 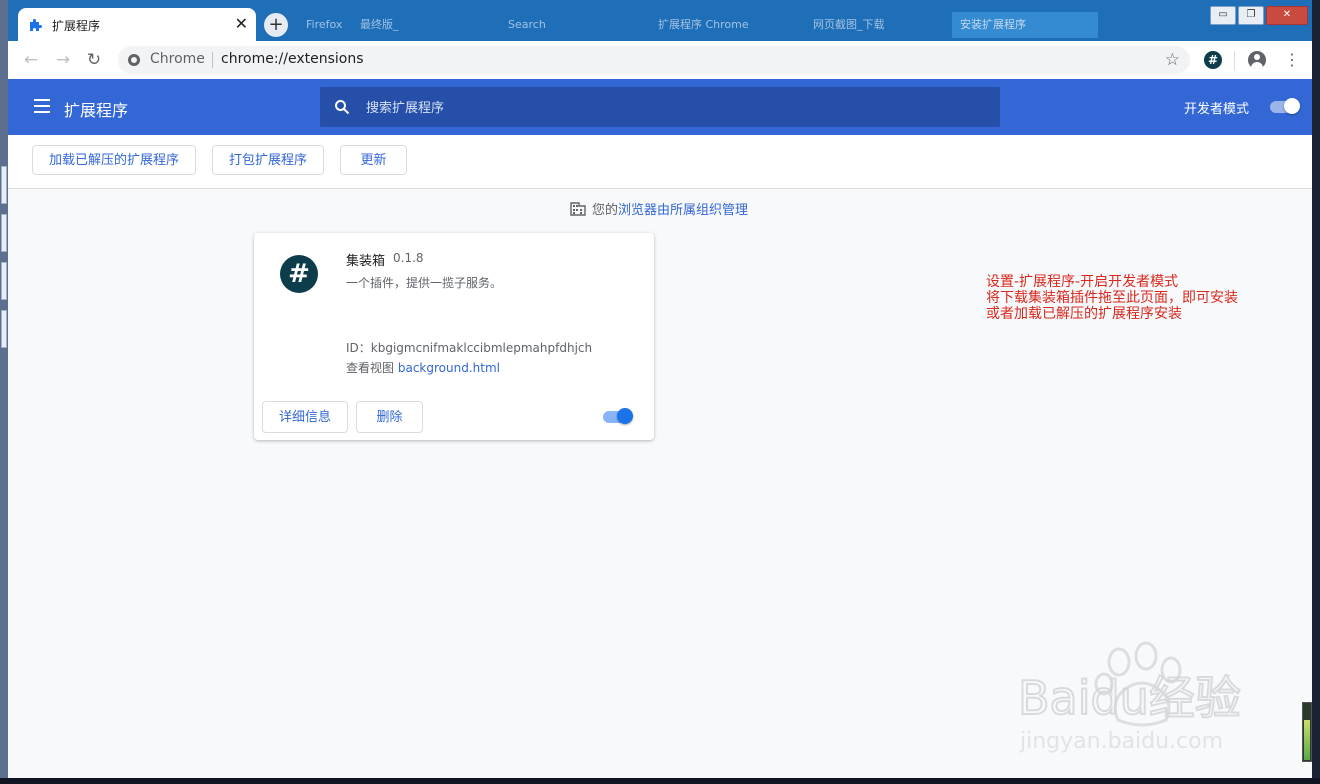 I want to click on update-button: 更新, so click(x=373, y=160).